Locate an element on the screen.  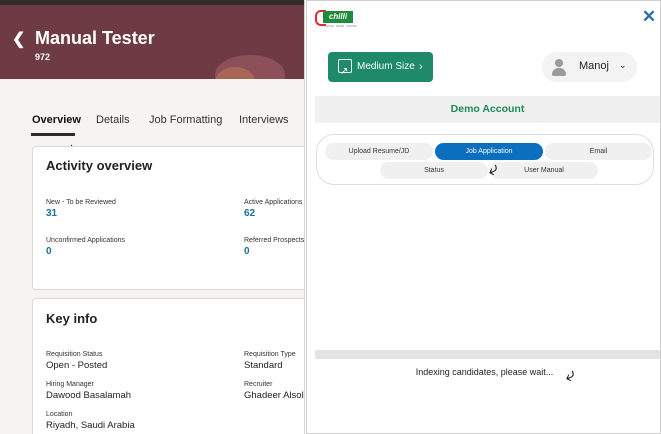
referred-prospects-label: Referred Prospects is located at coordinates (274, 240).